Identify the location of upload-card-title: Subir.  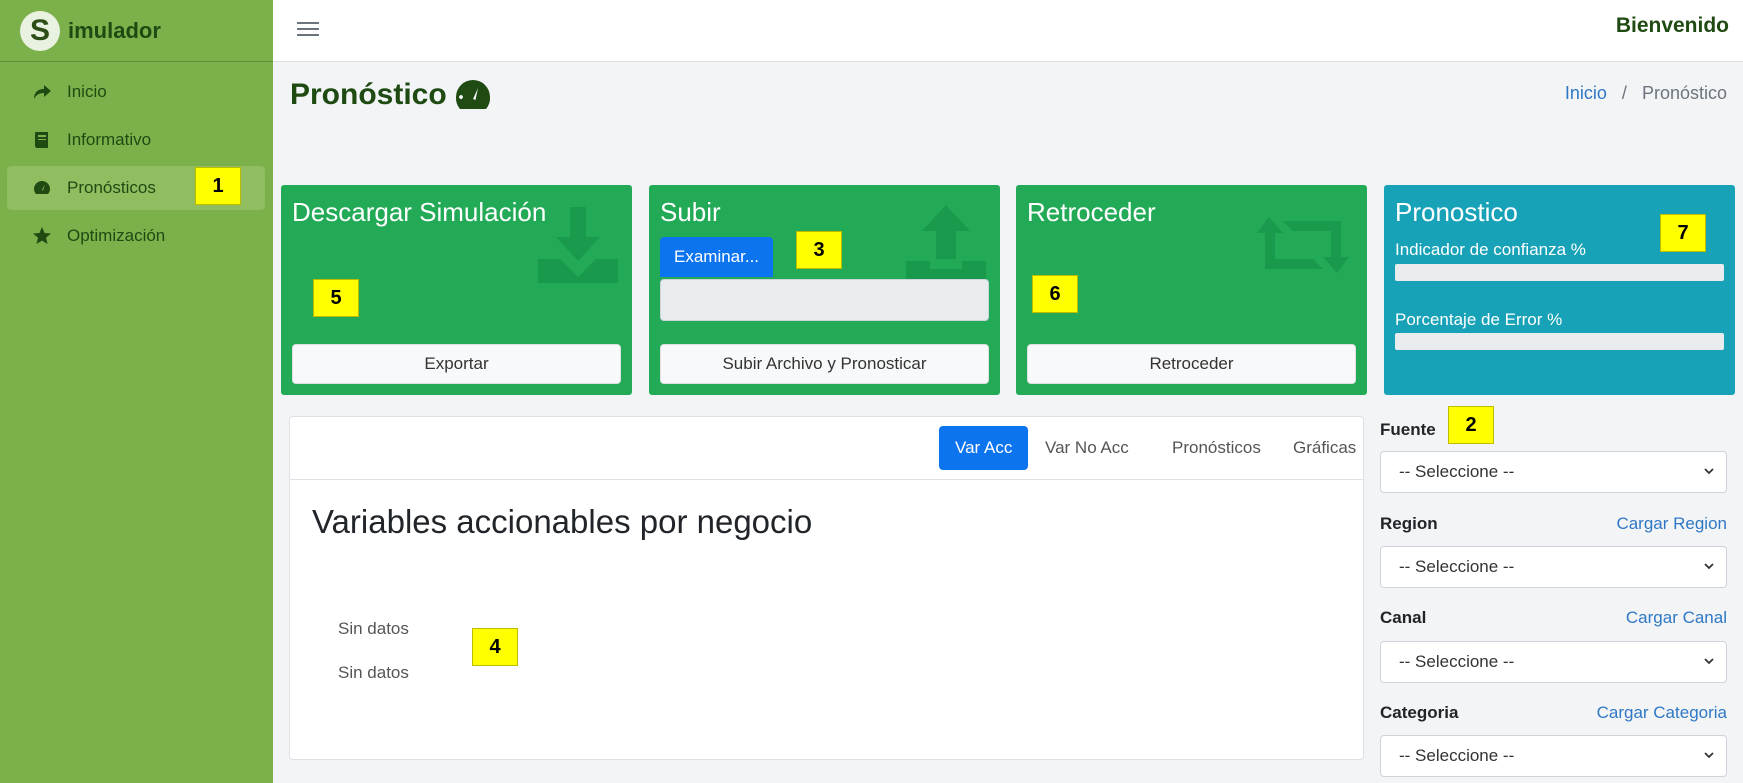
(690, 212).